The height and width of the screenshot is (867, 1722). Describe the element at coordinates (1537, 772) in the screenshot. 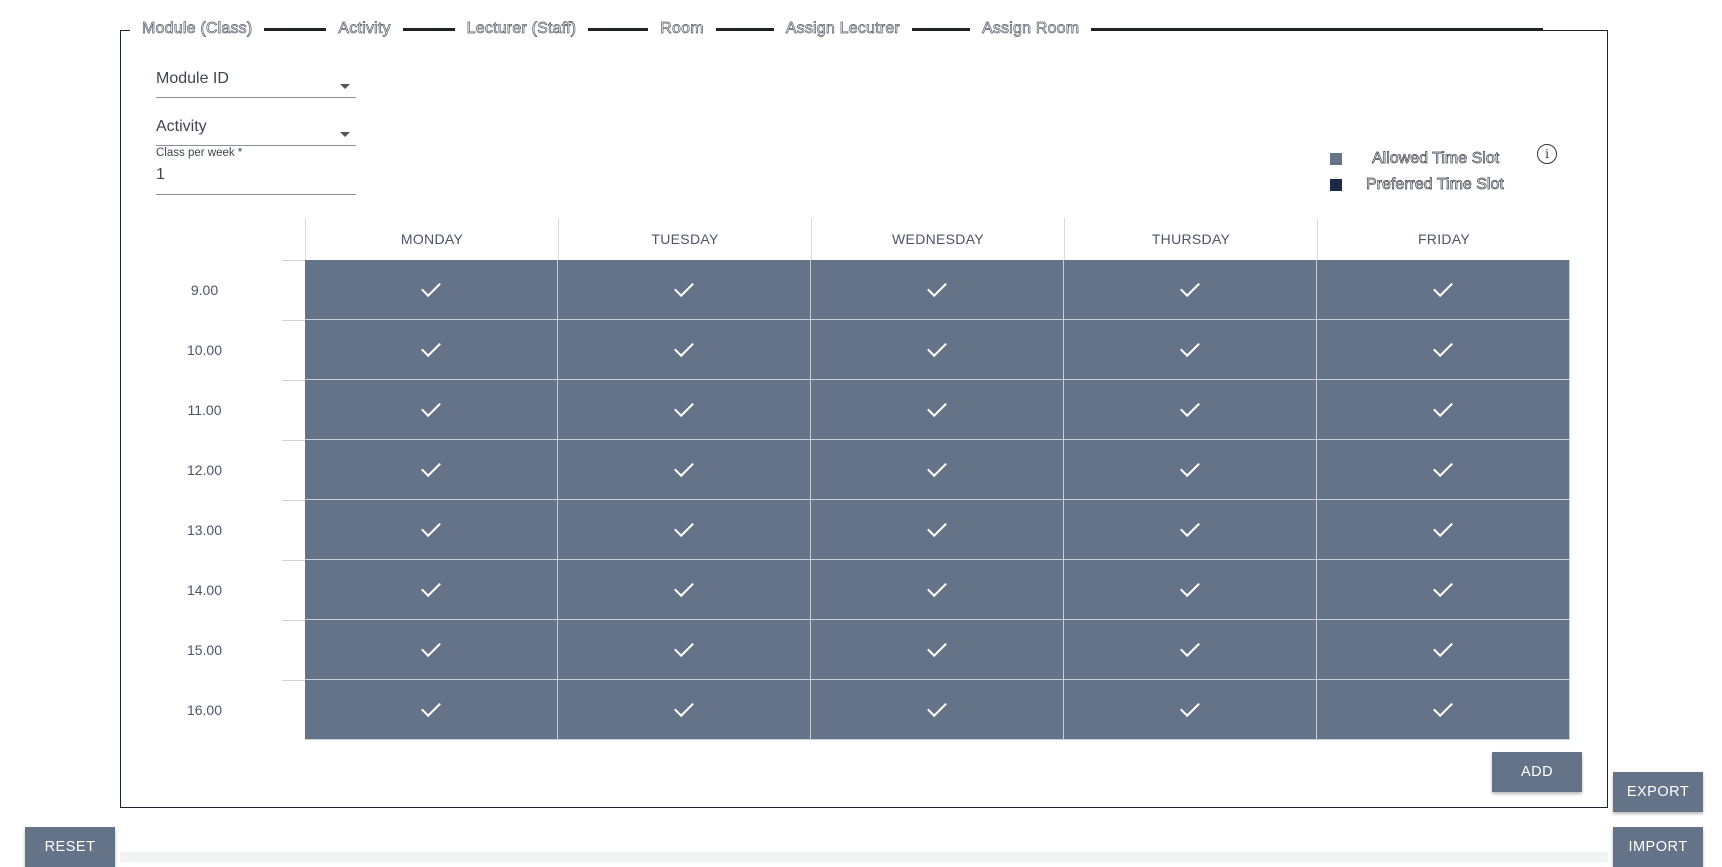

I see `add-button: ADD` at that location.